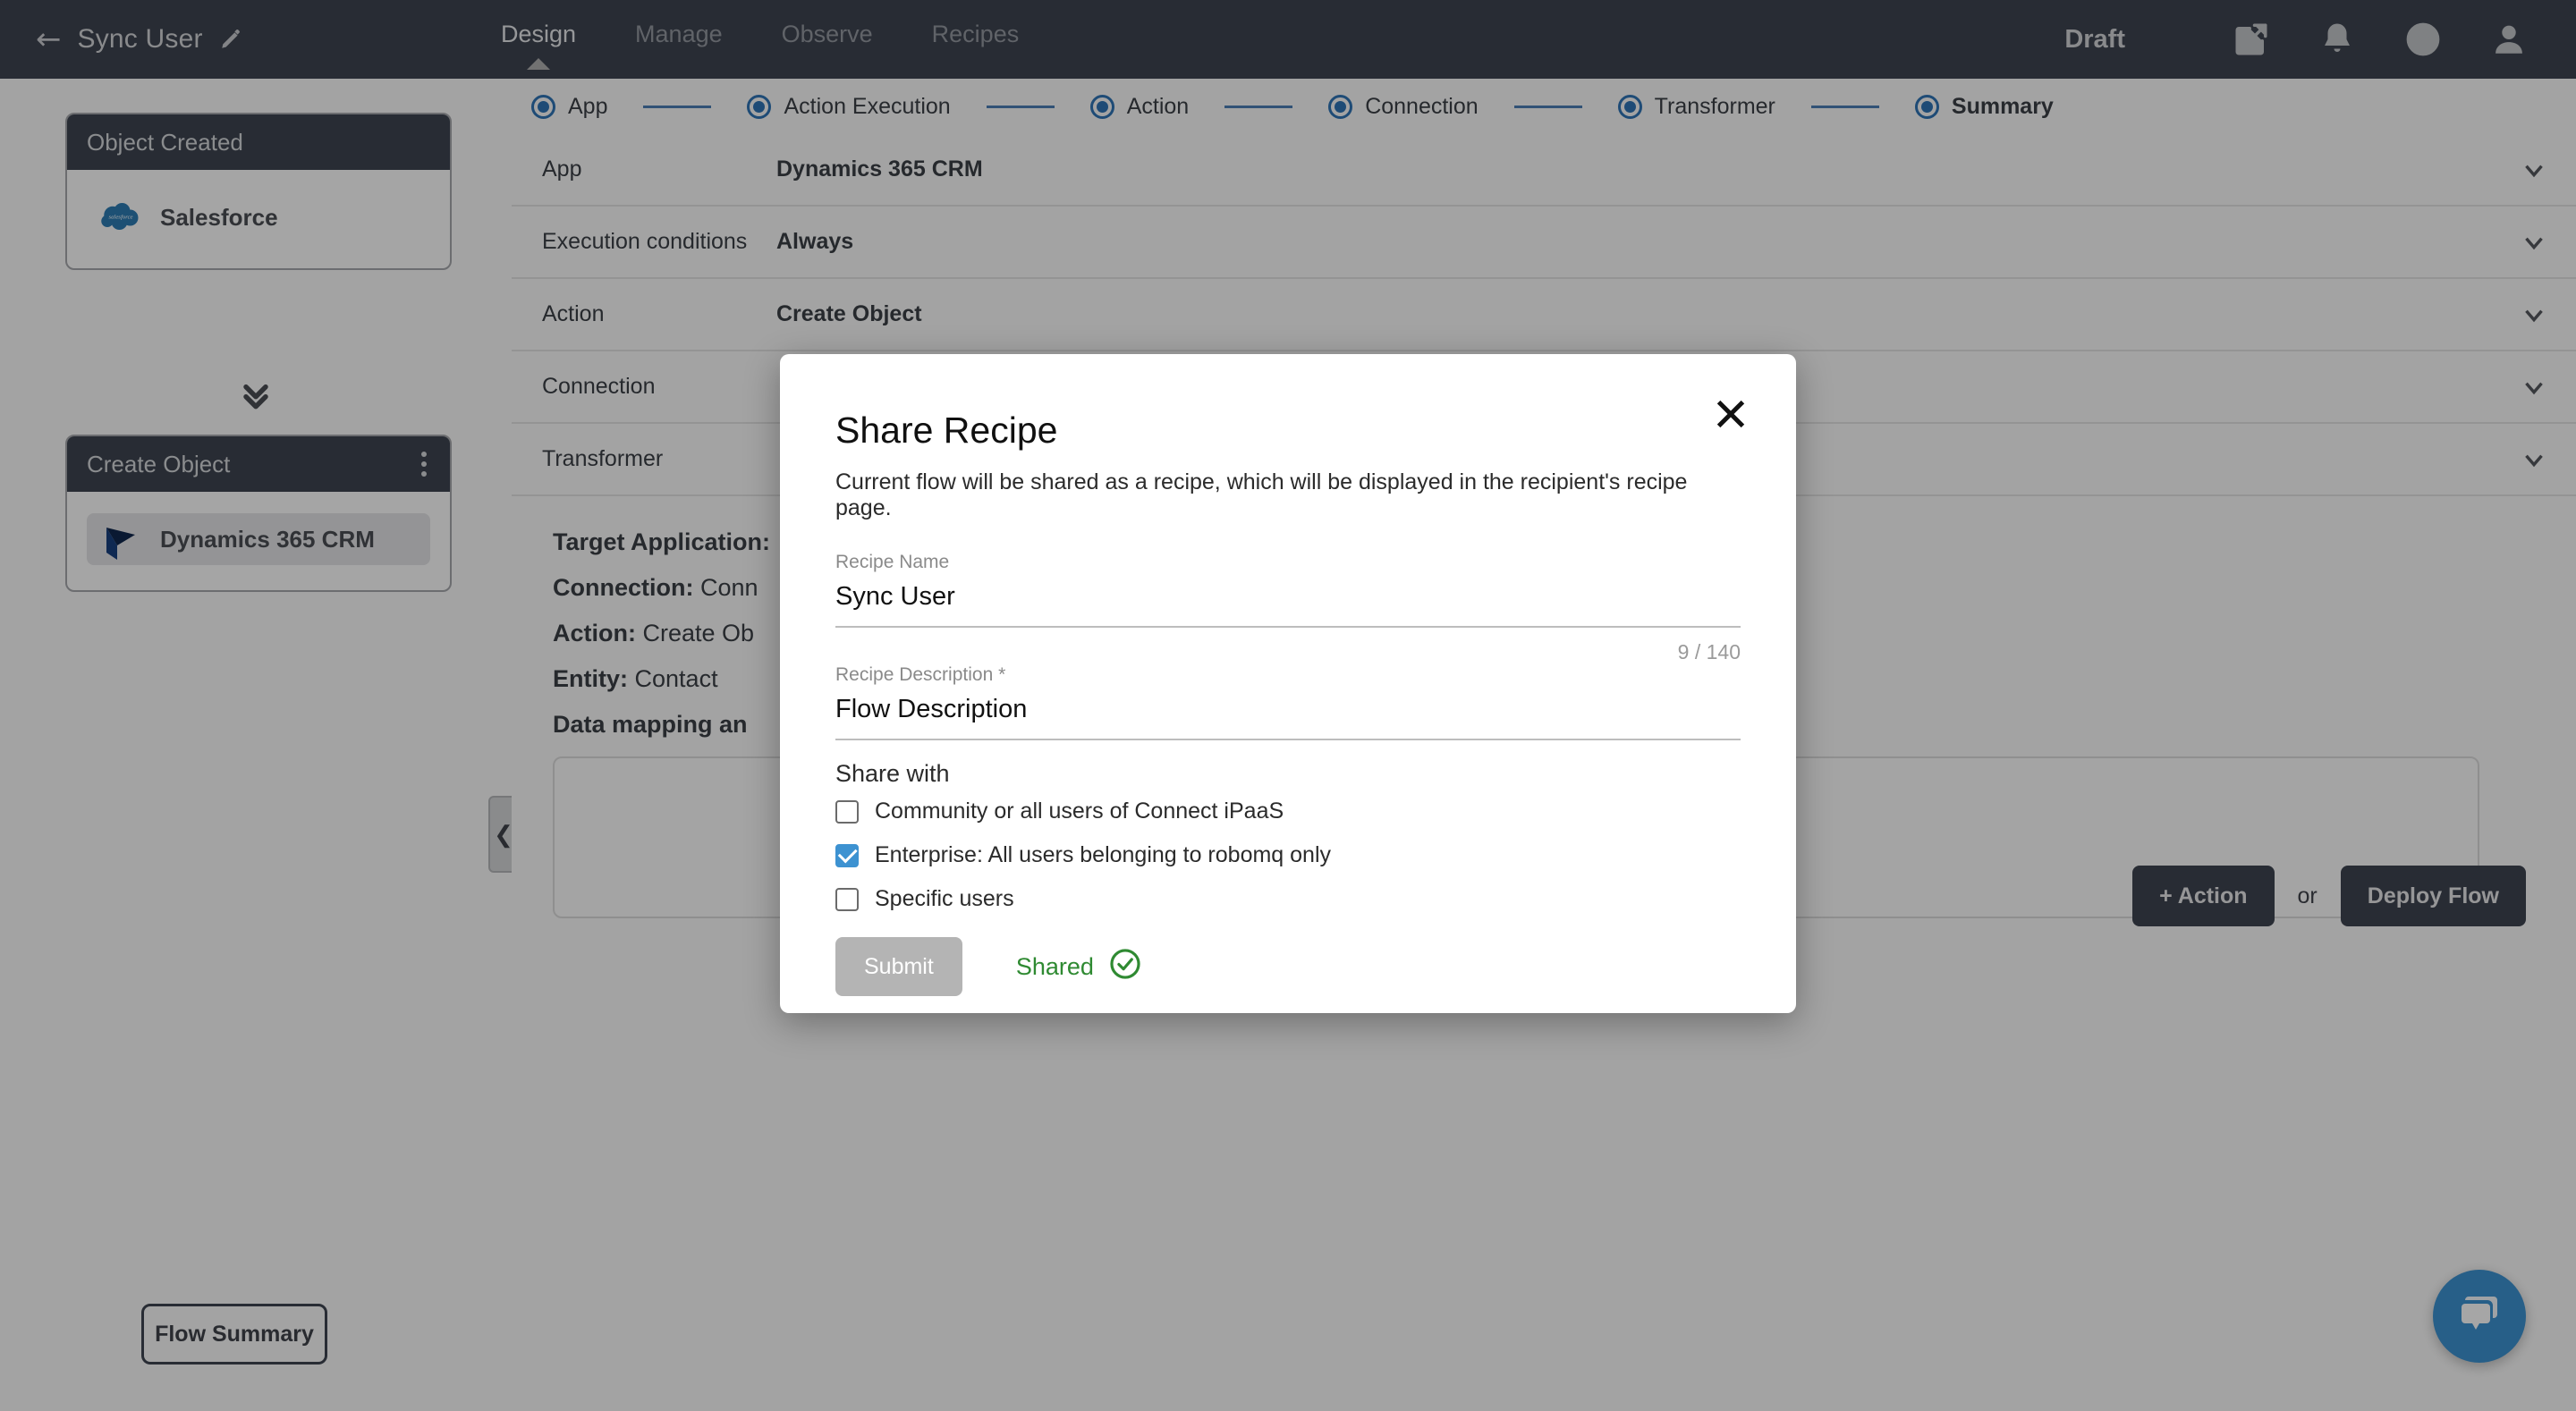 The height and width of the screenshot is (1411, 2576). I want to click on recipe-name-label: Recipe Name, so click(892, 562).